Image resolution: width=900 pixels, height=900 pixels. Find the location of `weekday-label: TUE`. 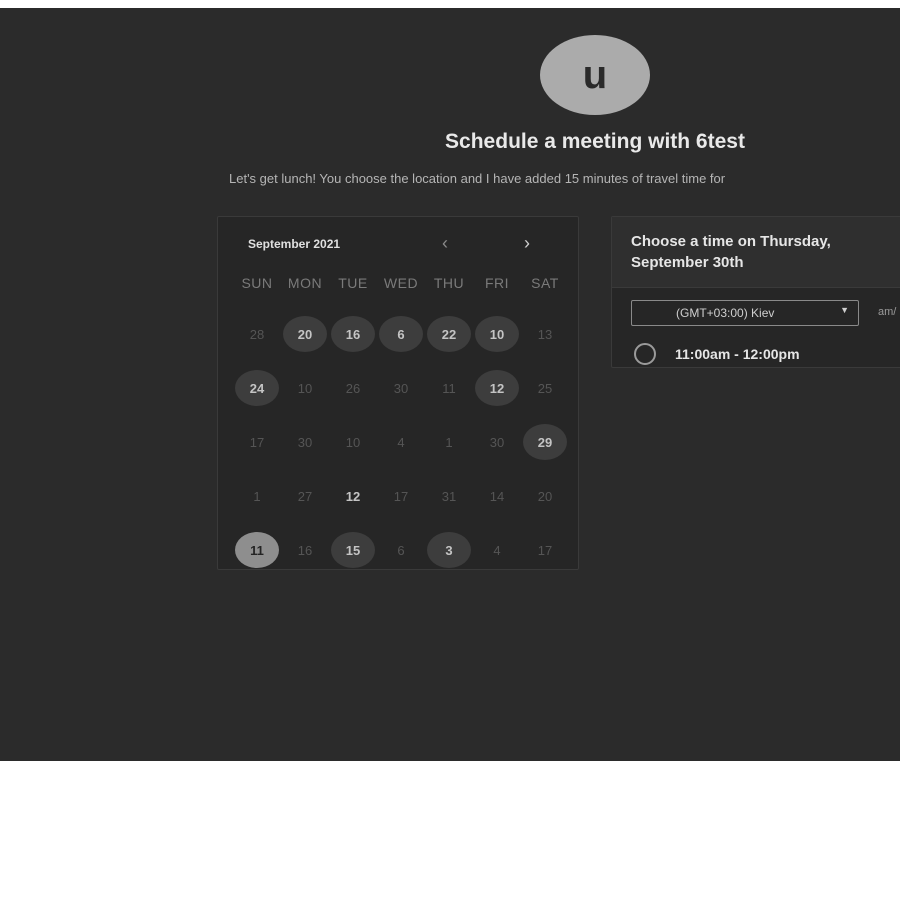

weekday-label: TUE is located at coordinates (353, 283).